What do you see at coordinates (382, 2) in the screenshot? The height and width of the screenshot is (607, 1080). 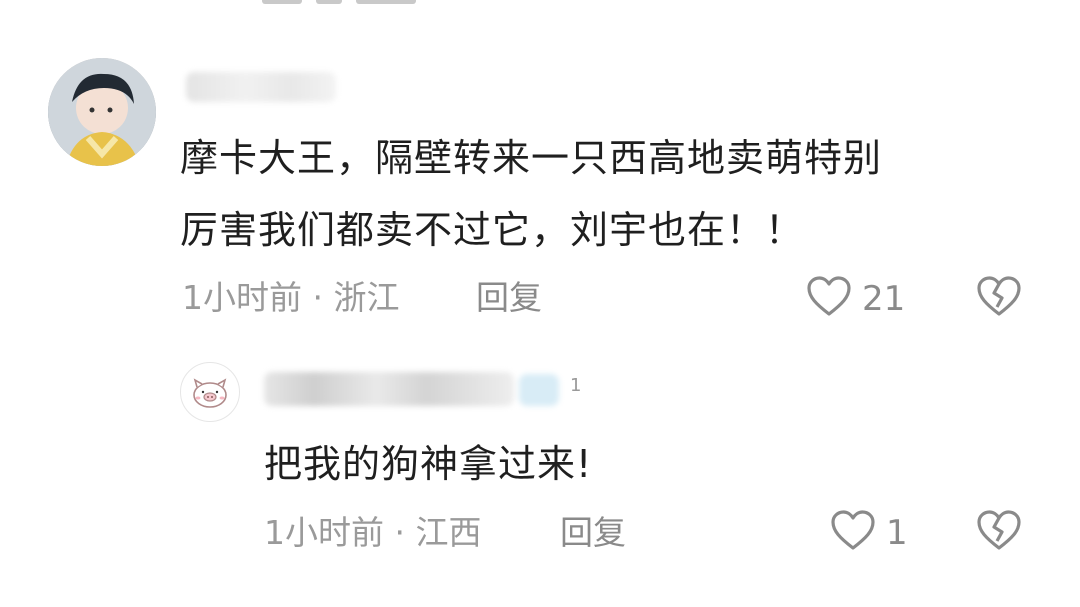 I see `previous-content-fragment` at bounding box center [382, 2].